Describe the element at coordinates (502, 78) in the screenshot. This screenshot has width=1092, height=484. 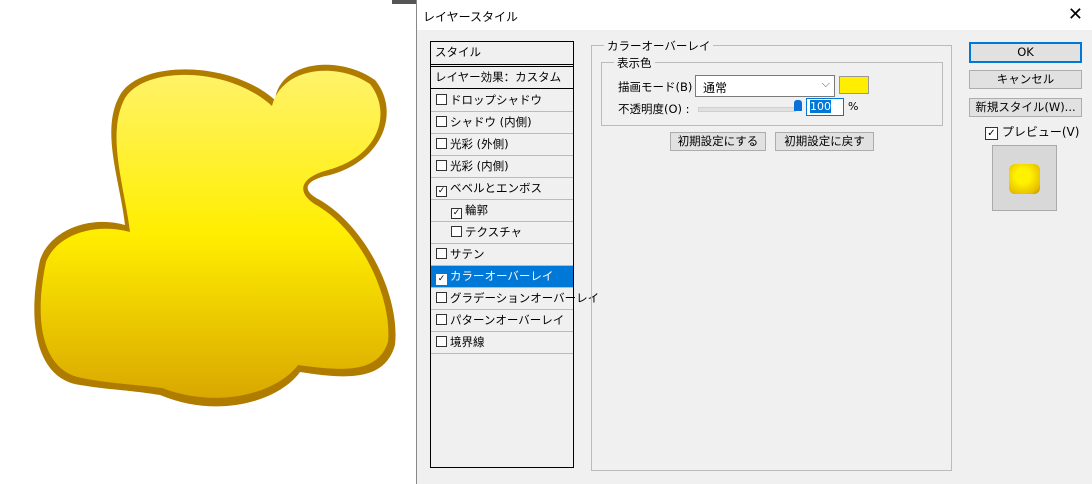
I see `blending-options: レイヤー効果：カスタム` at that location.